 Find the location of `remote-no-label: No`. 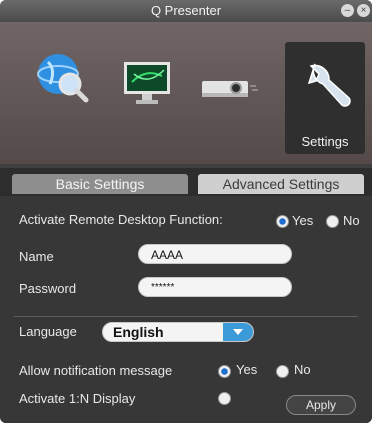

remote-no-label: No is located at coordinates (351, 220).